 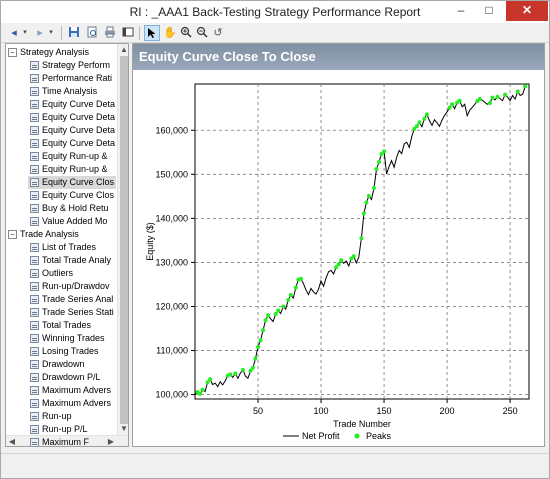 I want to click on pointer-icon, so click(x=152, y=33).